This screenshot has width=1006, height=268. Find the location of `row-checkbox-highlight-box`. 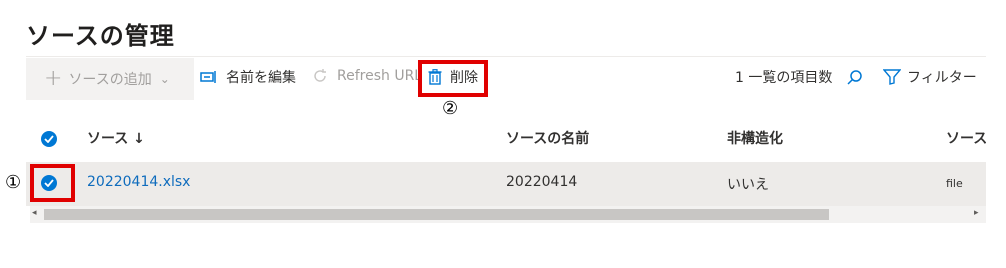

row-checkbox-highlight-box is located at coordinates (52, 183).